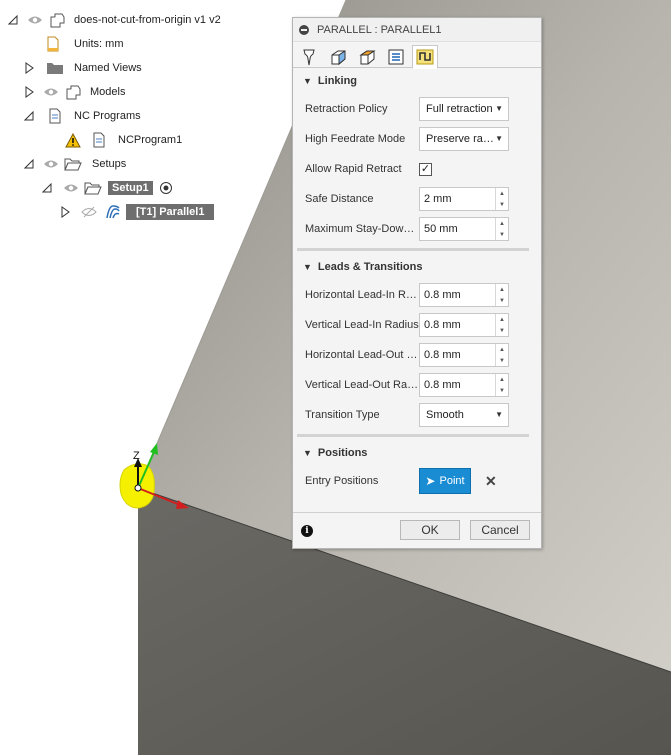 The image size is (671, 755). Describe the element at coordinates (367, 57) in the screenshot. I see `tab-heights` at that location.